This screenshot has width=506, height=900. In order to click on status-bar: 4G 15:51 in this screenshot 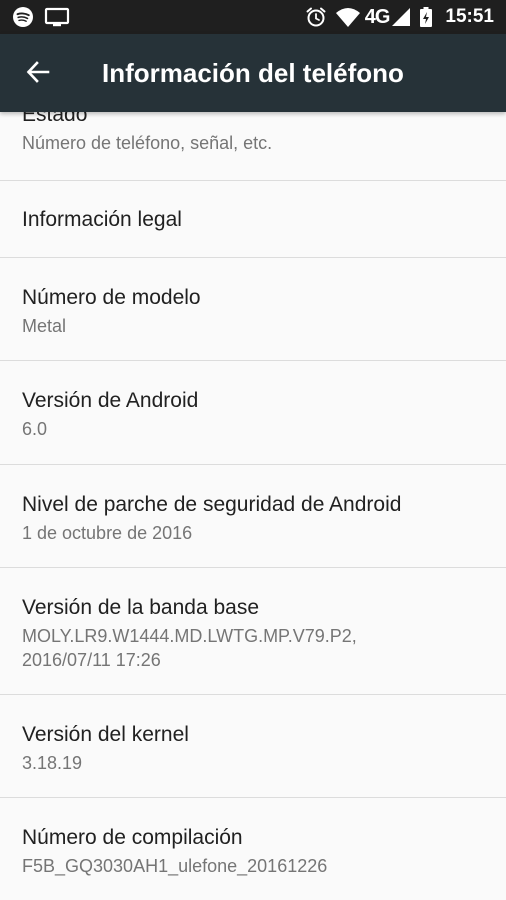, I will do `click(253, 17)`.